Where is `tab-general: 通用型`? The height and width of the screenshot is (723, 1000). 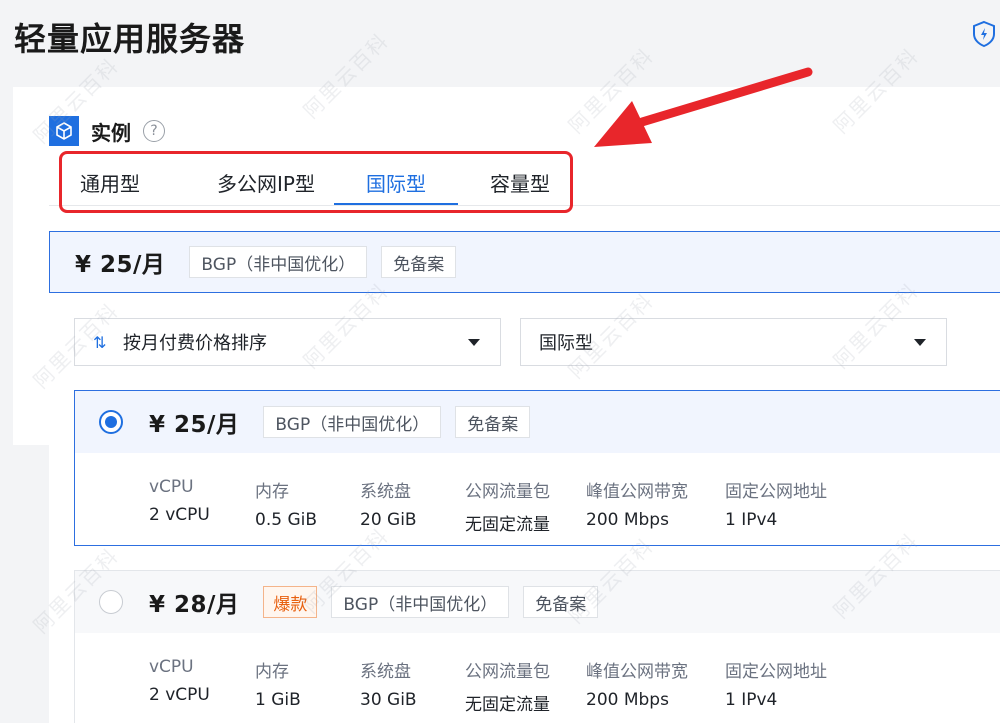 tab-general: 通用型 is located at coordinates (110, 183).